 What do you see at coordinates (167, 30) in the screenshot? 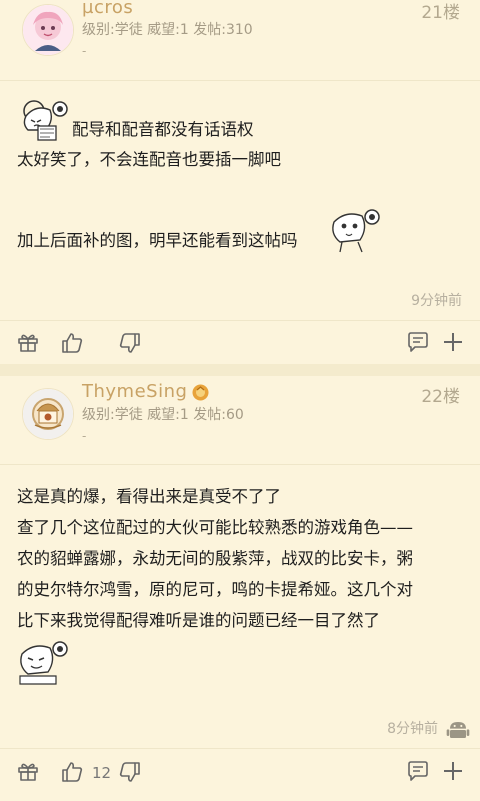
I see `user-meta: 级别:学徒 威望:1 发帖:310` at bounding box center [167, 30].